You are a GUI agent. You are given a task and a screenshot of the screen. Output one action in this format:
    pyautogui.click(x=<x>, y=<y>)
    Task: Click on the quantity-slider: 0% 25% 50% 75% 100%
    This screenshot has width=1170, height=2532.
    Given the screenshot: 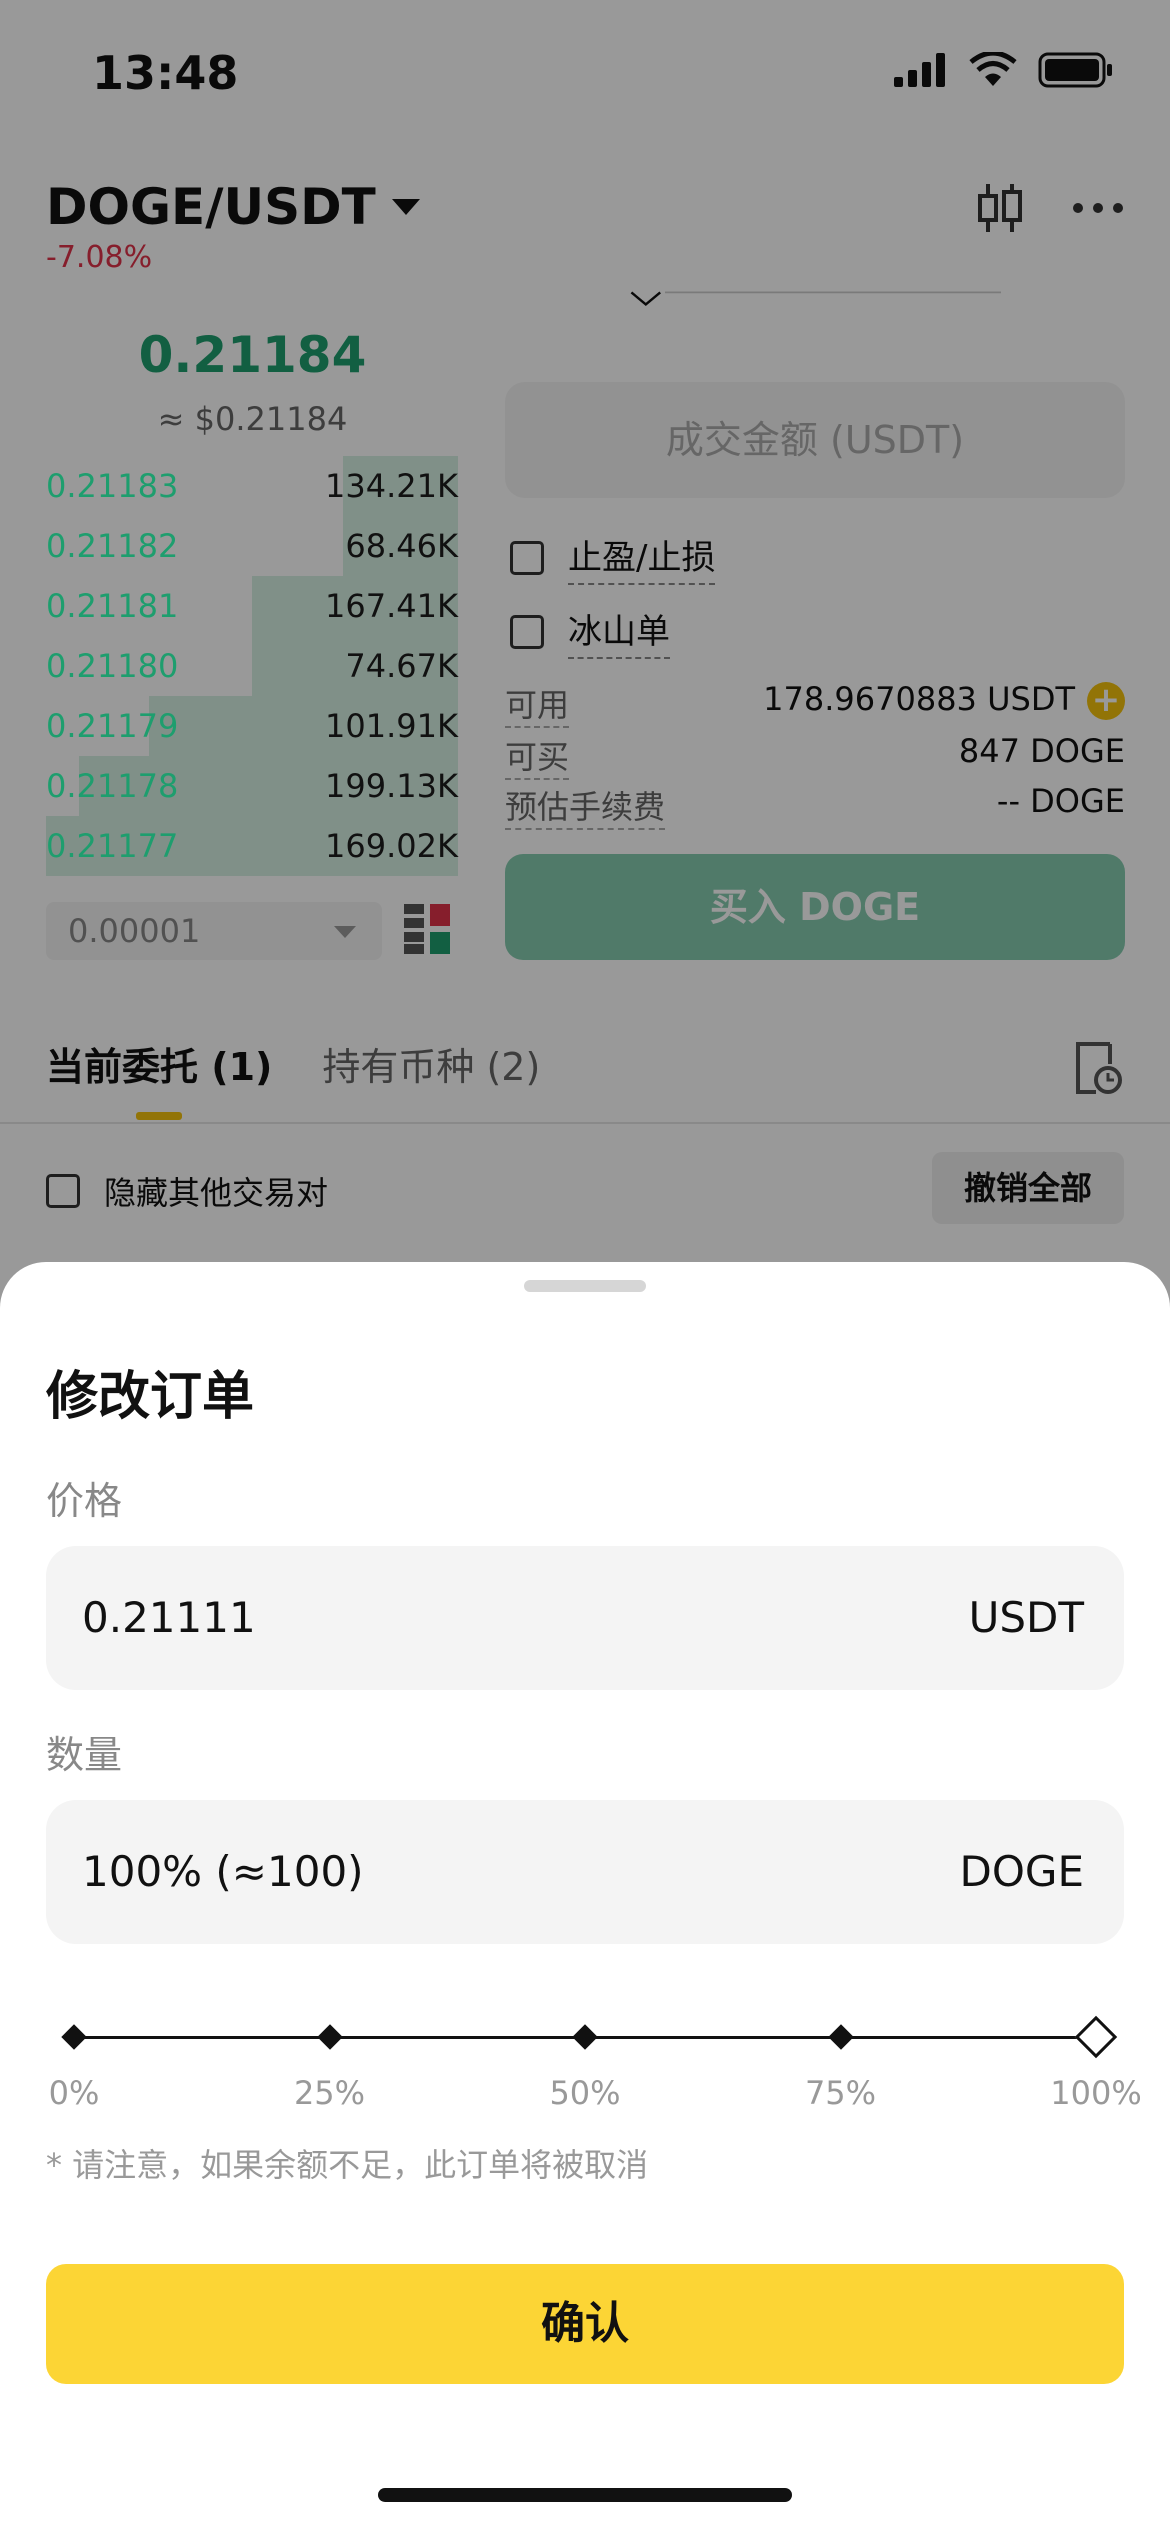 What is the action you would take?
    pyautogui.click(x=594, y=2057)
    